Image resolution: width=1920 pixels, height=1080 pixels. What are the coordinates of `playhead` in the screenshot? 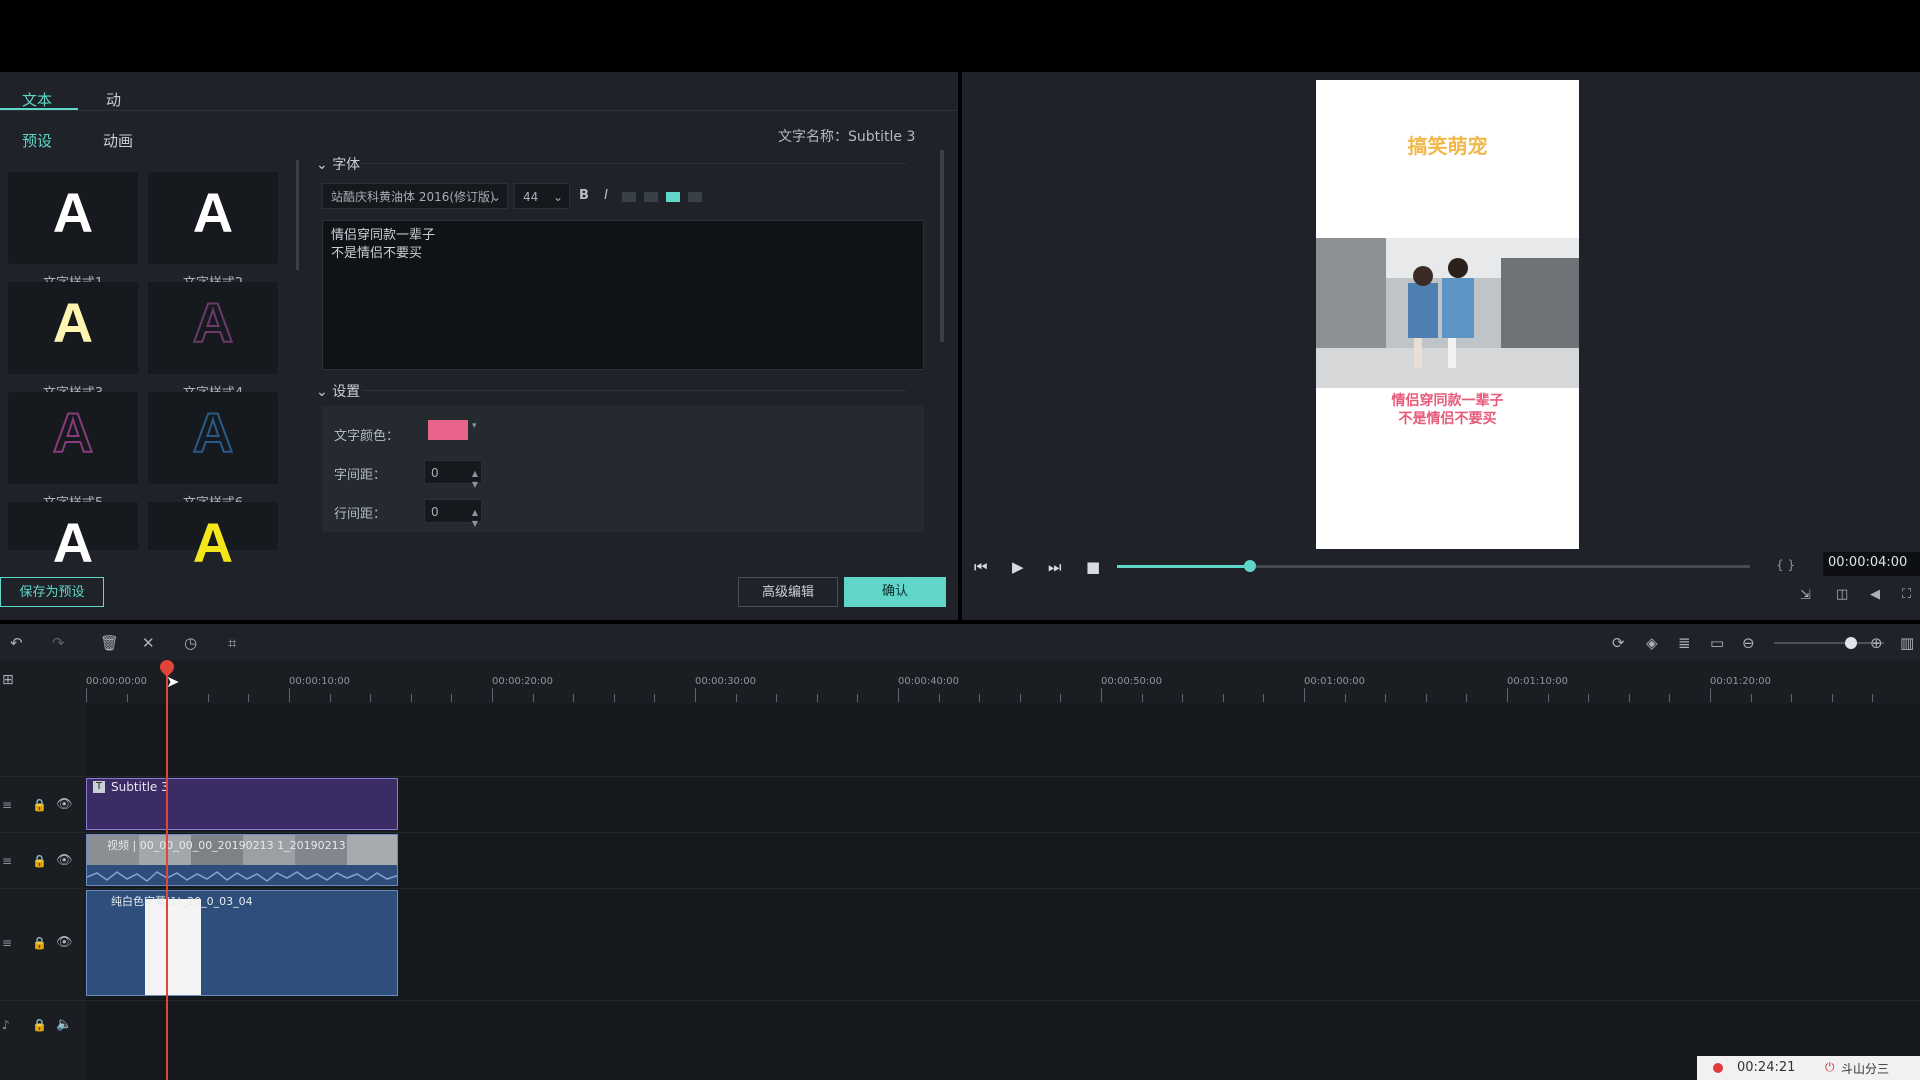 It's located at (167, 871).